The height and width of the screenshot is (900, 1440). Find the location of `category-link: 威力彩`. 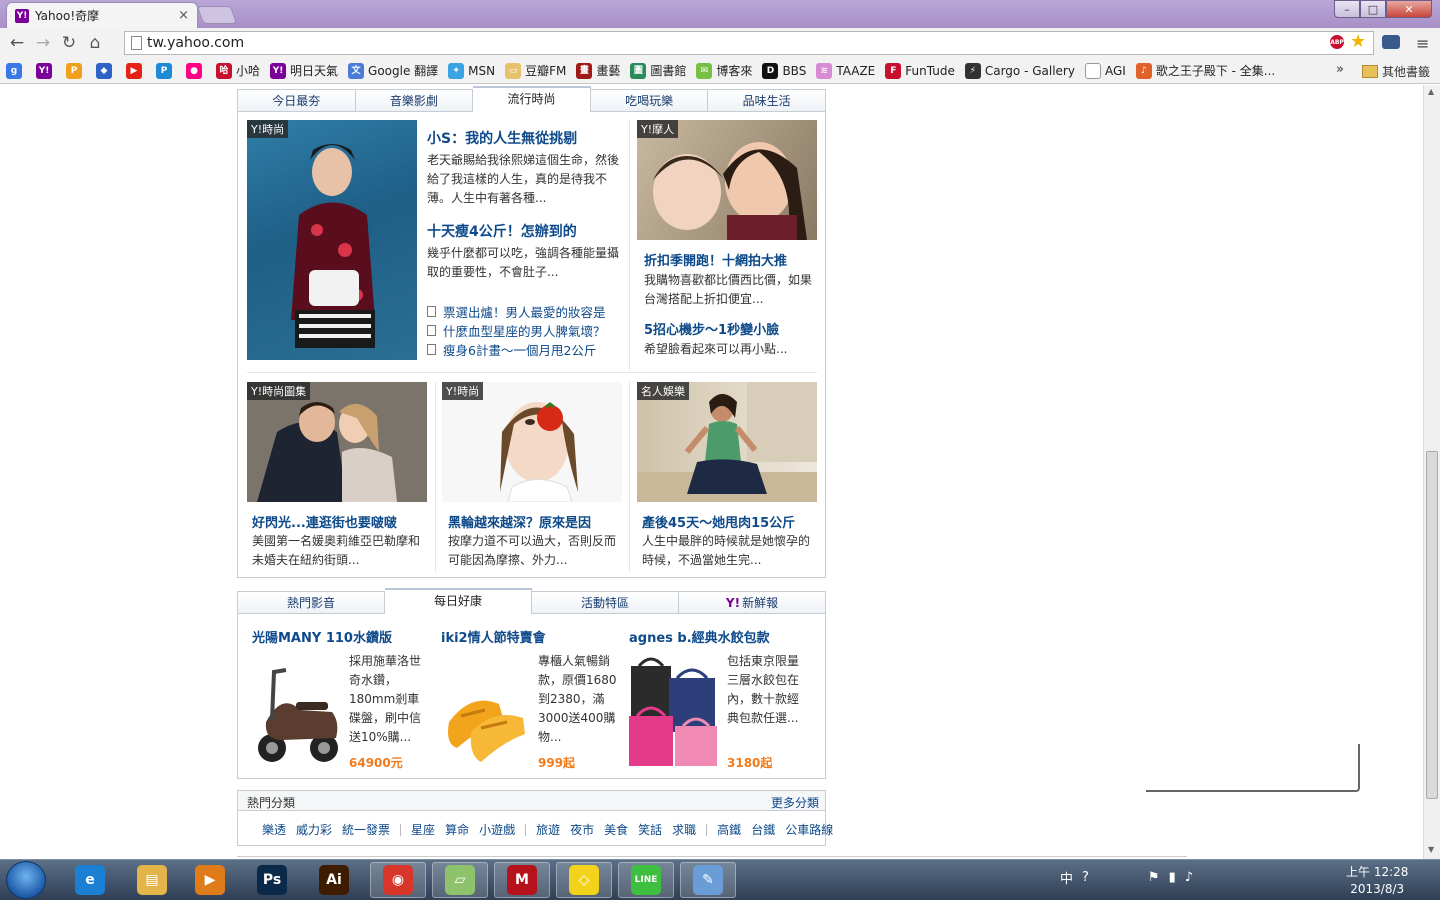

category-link: 威力彩 is located at coordinates (314, 829).